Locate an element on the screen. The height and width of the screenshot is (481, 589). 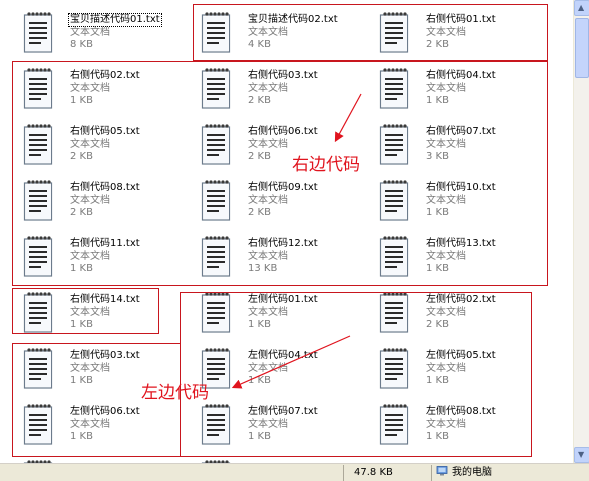
file-item: 右侧代码10.txt 文本文档 1 KB is located at coordinates (457, 201).